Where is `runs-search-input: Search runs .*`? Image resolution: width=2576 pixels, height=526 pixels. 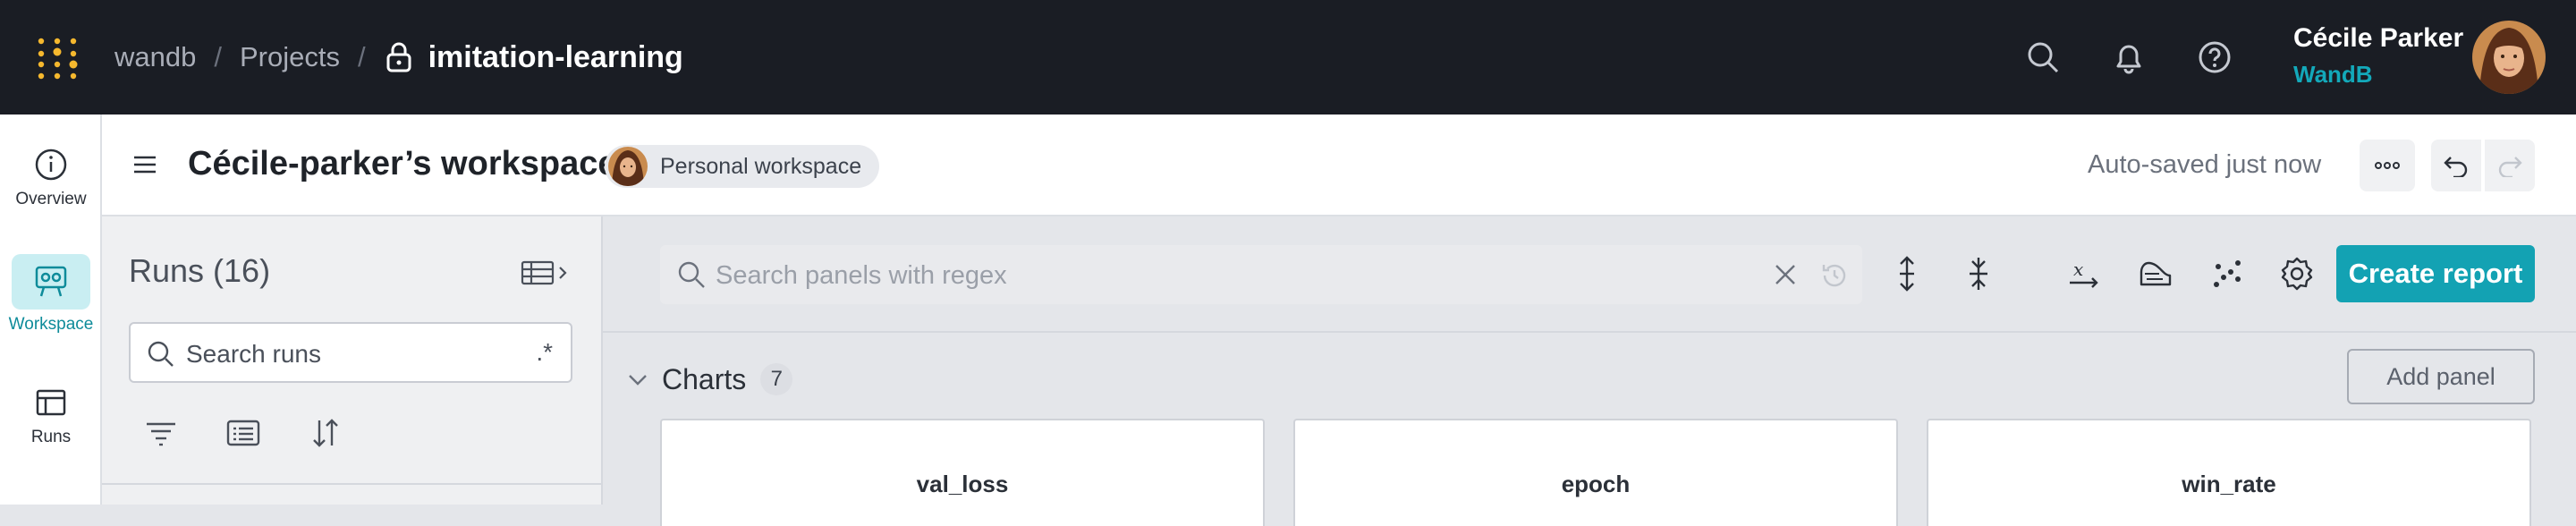
runs-search-input: Search runs .* is located at coordinates (350, 352).